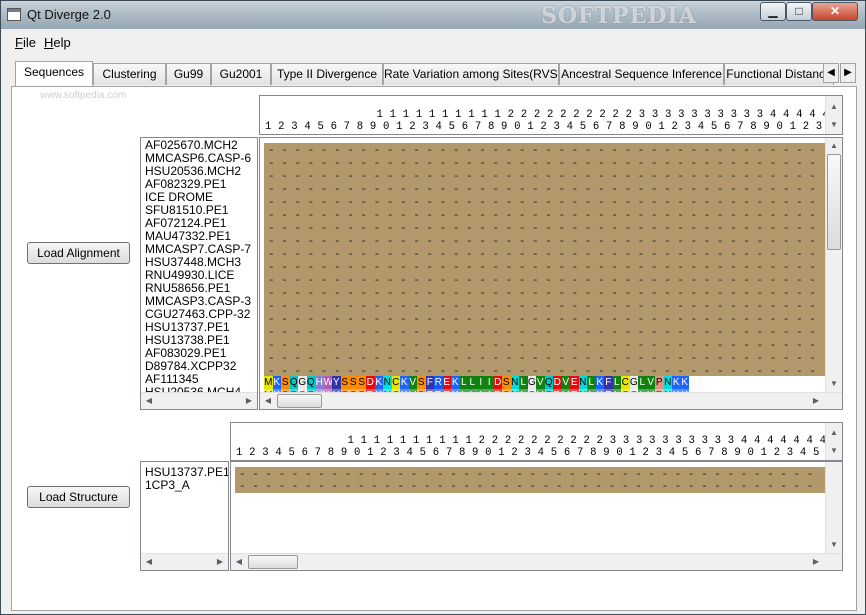 This screenshot has width=866, height=615. I want to click on tab-gu99: Gu99, so click(188, 74).